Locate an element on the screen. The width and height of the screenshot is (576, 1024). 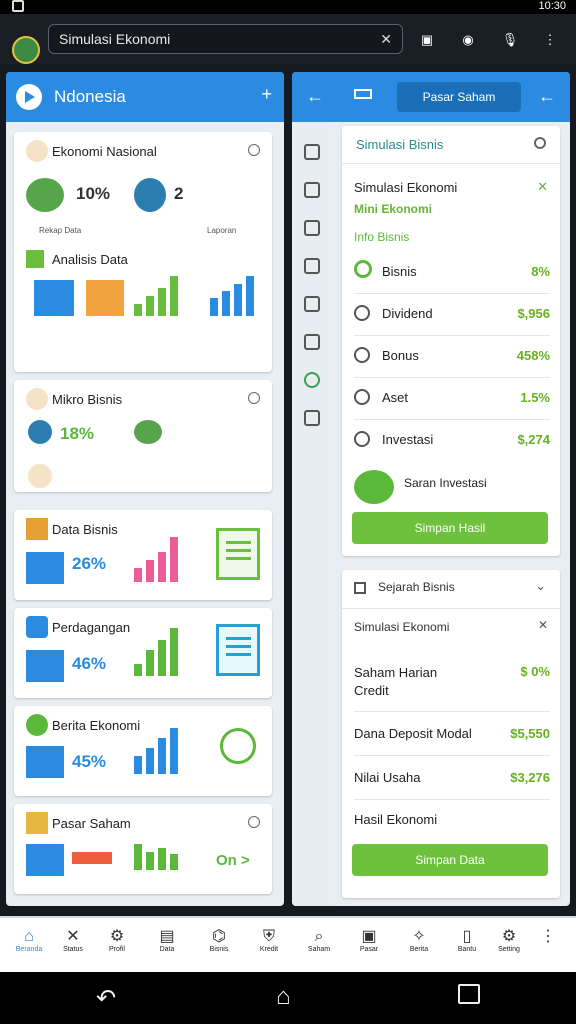
document-icon is located at coordinates (238, 554).